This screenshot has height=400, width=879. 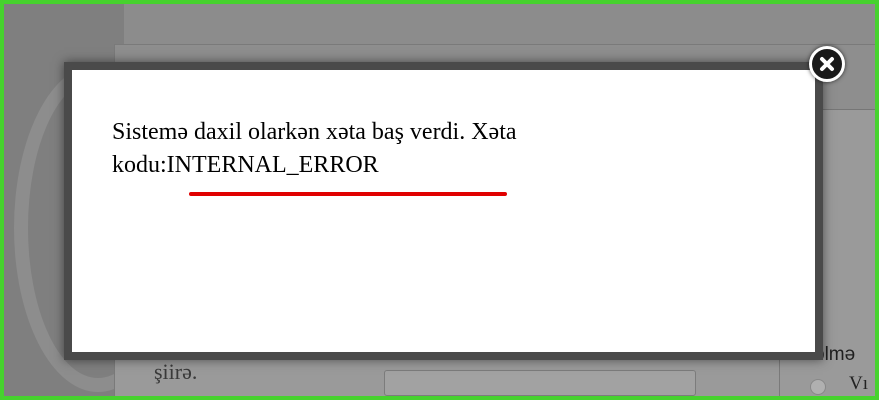 I want to click on error-code: INTERNAL_ERROR, so click(x=272, y=165).